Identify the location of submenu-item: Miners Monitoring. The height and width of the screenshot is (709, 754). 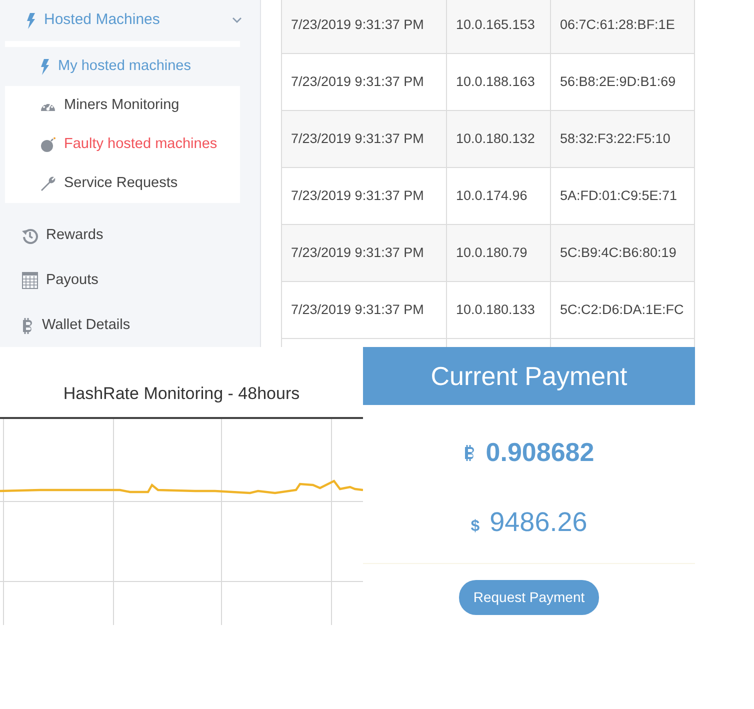
(122, 105).